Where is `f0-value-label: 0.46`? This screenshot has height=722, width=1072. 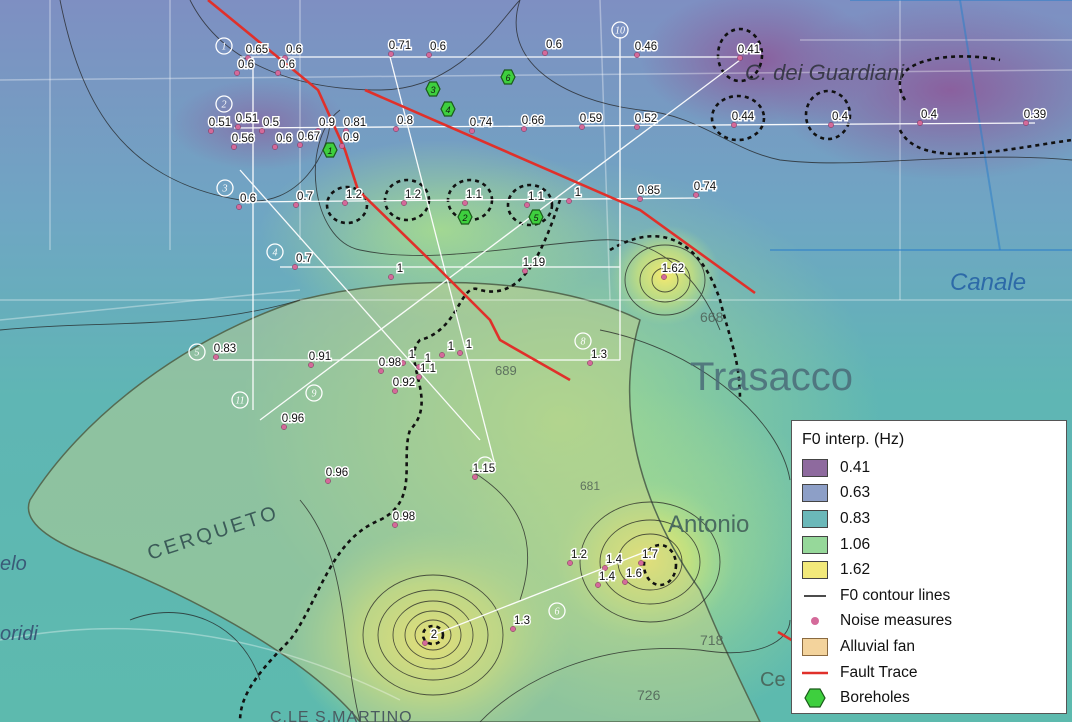
f0-value-label: 0.46 is located at coordinates (646, 47).